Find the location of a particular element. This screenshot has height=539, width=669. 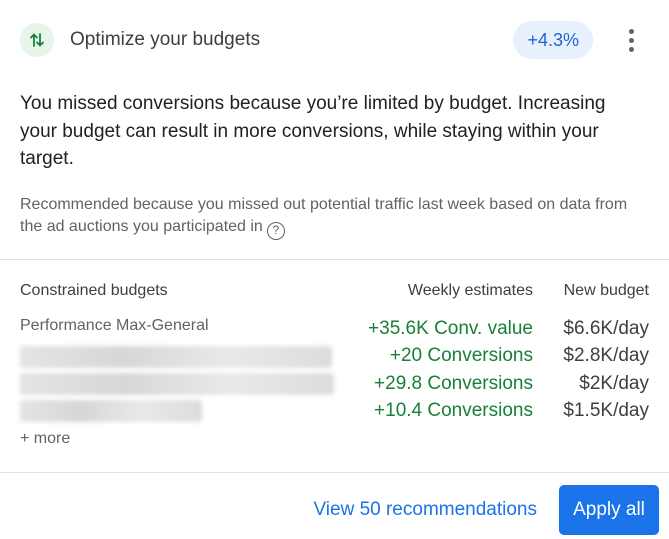

card-header: Optimize your budgets +4.3% is located at coordinates (334, 40).